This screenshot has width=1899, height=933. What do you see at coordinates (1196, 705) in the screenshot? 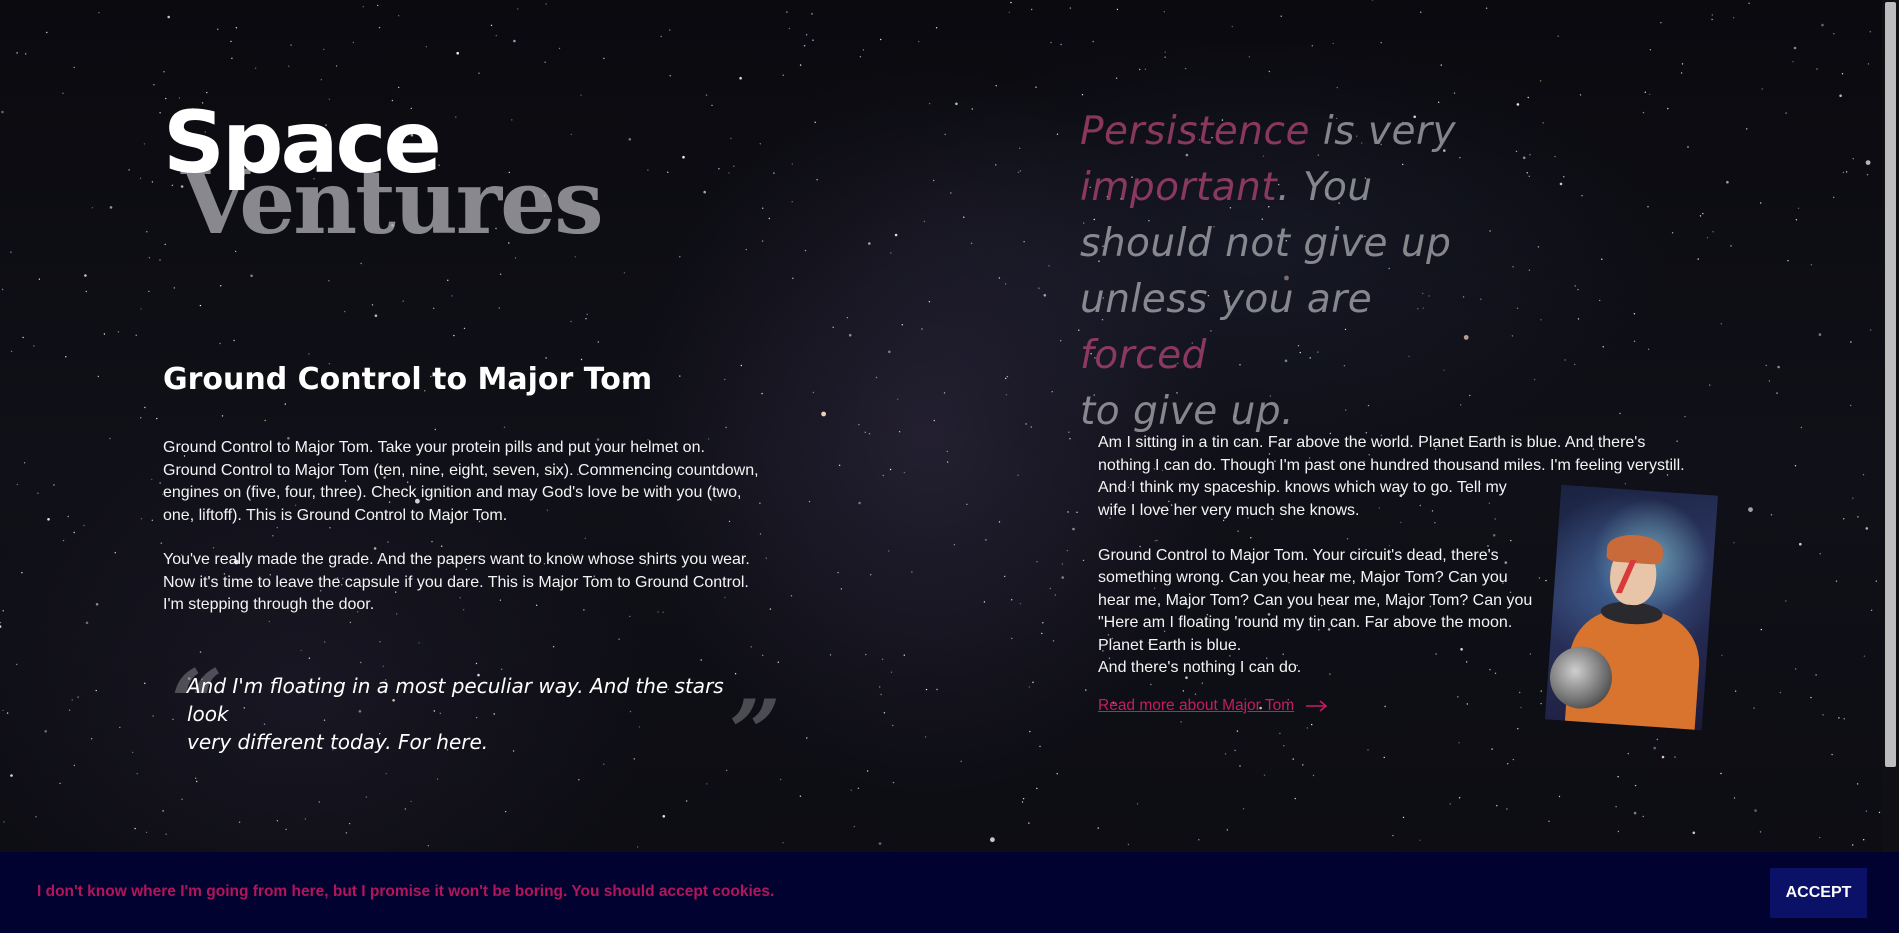
I see `read-more-label: Read more about Major Tom` at bounding box center [1196, 705].